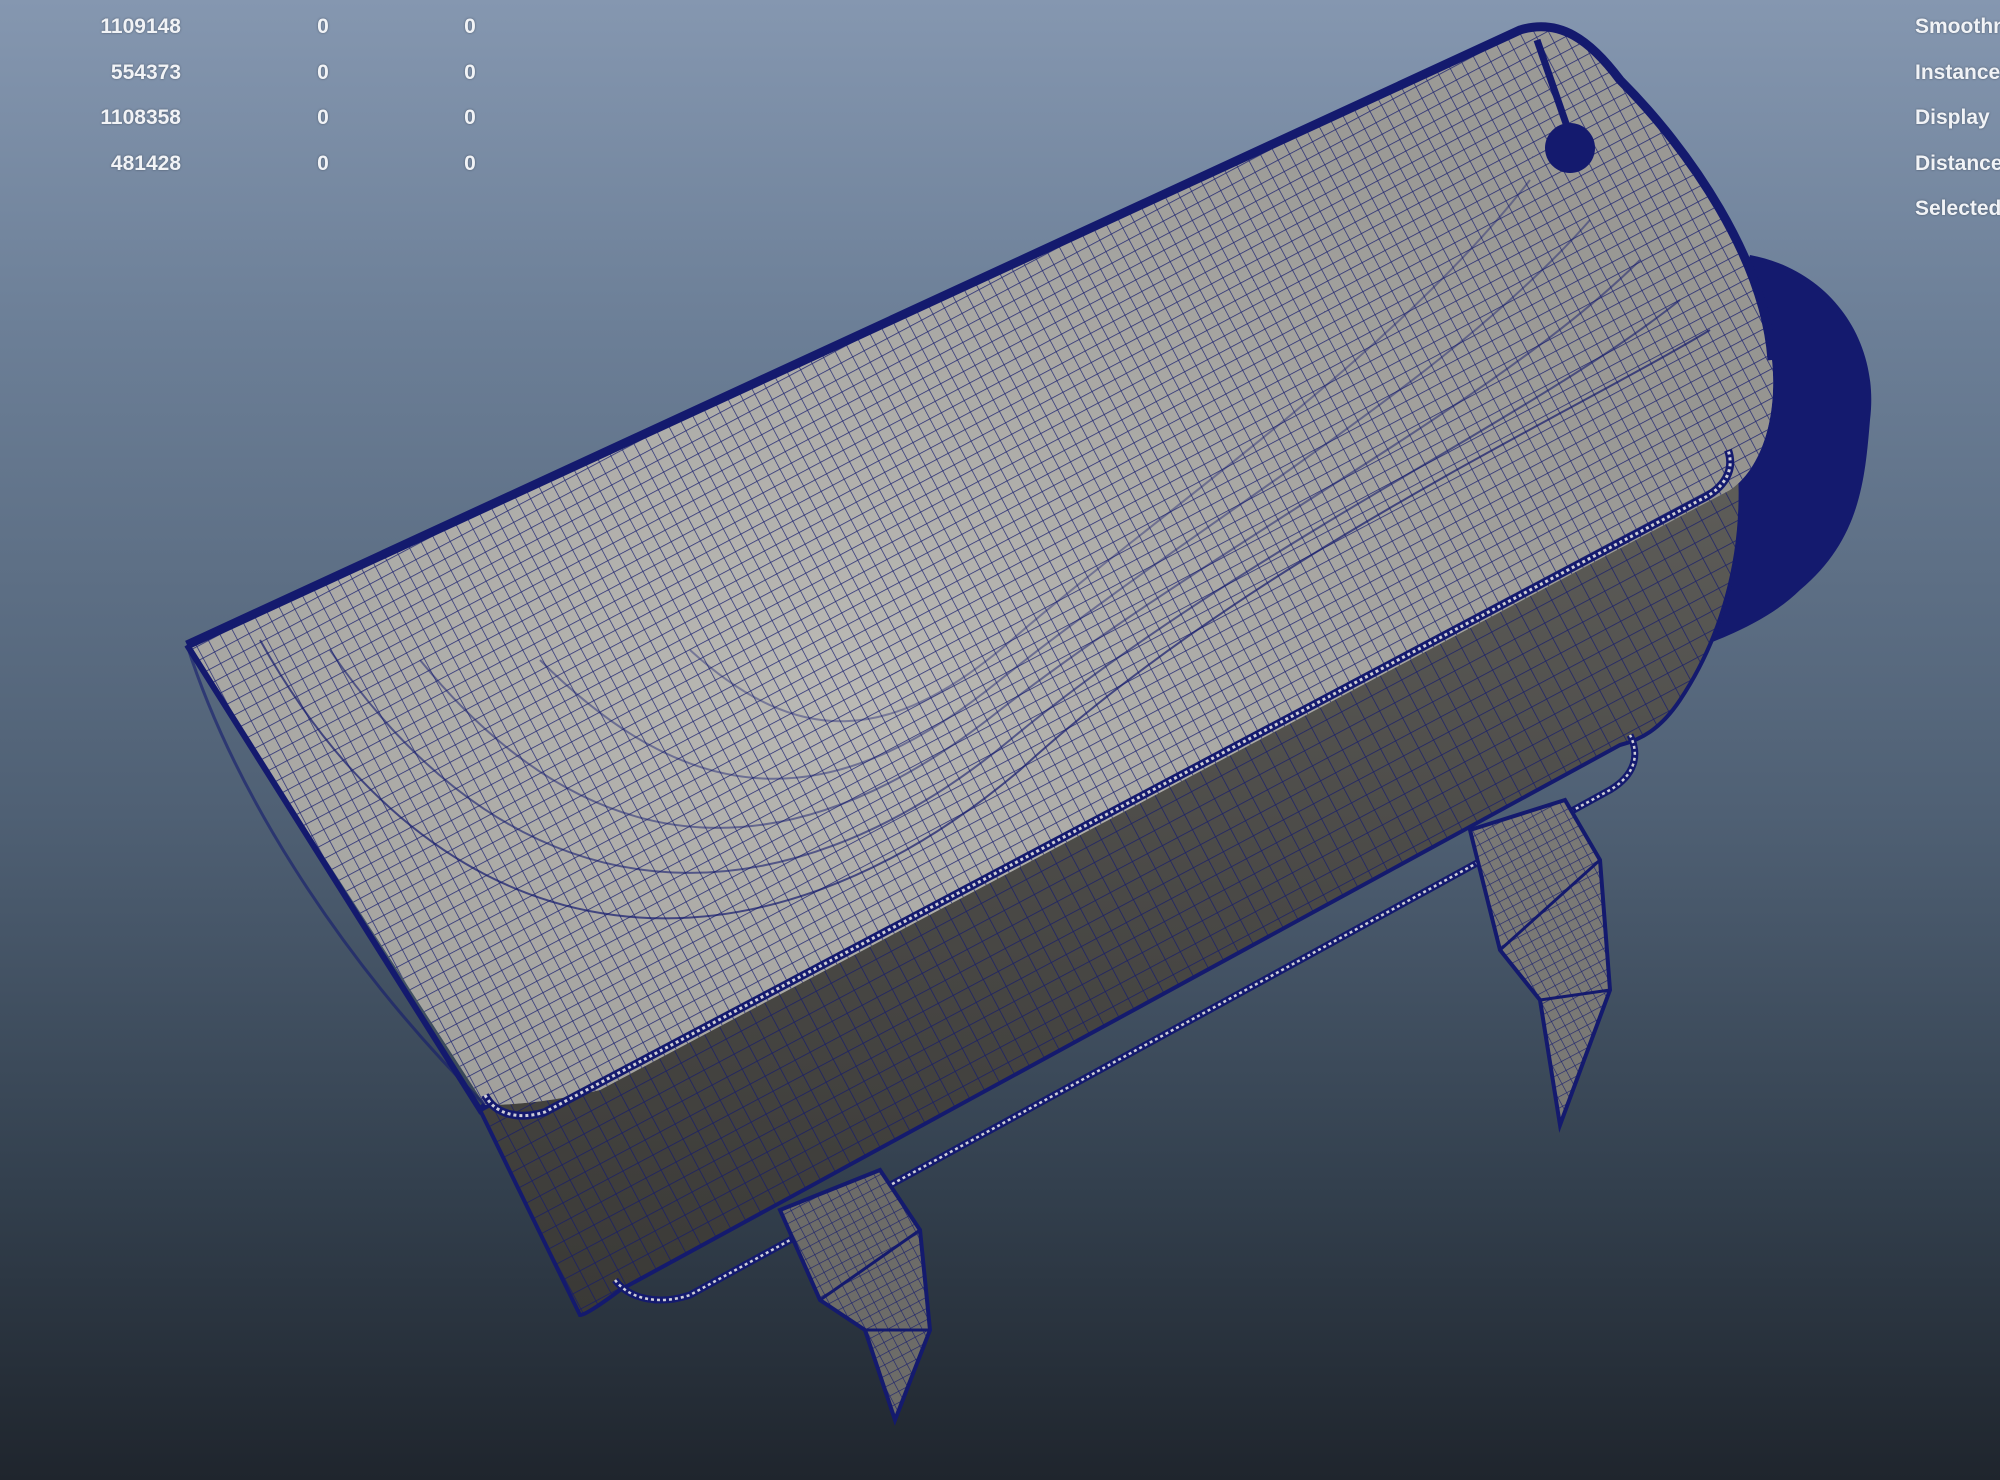  Describe the element at coordinates (260, 81) in the screenshot. I see `hud-stat-row: 554373 0 0` at that location.